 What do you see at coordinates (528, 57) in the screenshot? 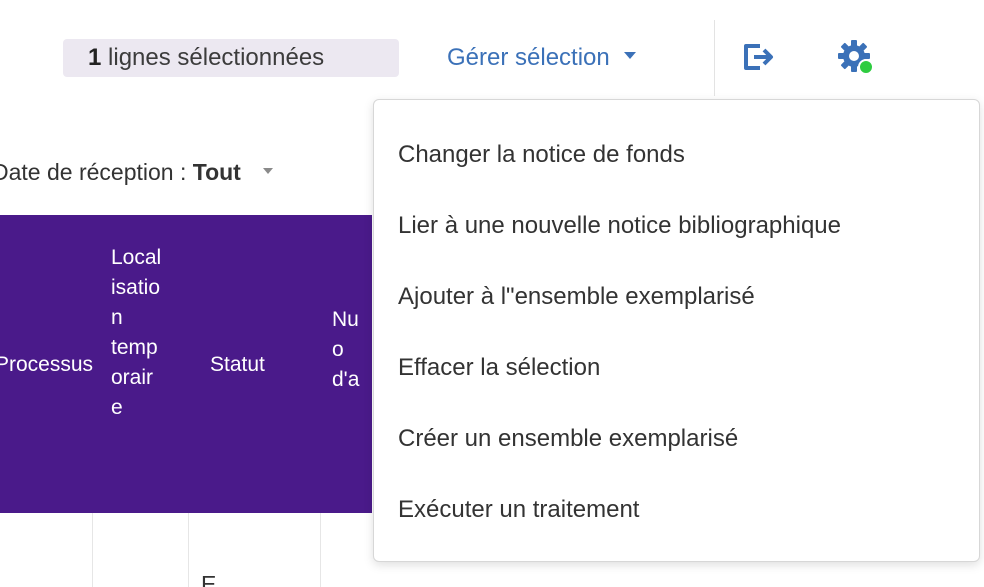
I see `manage-selection-label: Gérer sélection` at bounding box center [528, 57].